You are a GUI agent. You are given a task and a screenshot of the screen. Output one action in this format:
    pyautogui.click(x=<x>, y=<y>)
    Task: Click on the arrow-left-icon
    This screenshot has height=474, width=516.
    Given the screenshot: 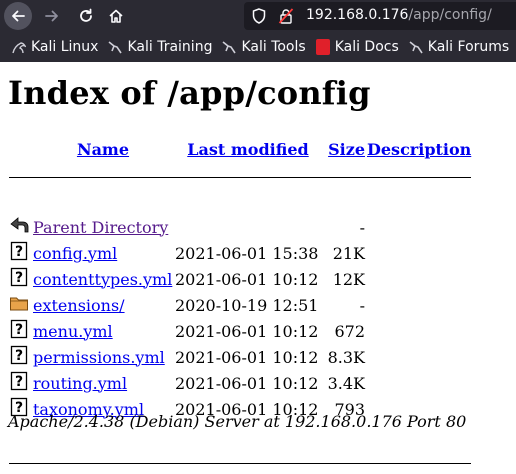 What is the action you would take?
    pyautogui.click(x=18, y=16)
    